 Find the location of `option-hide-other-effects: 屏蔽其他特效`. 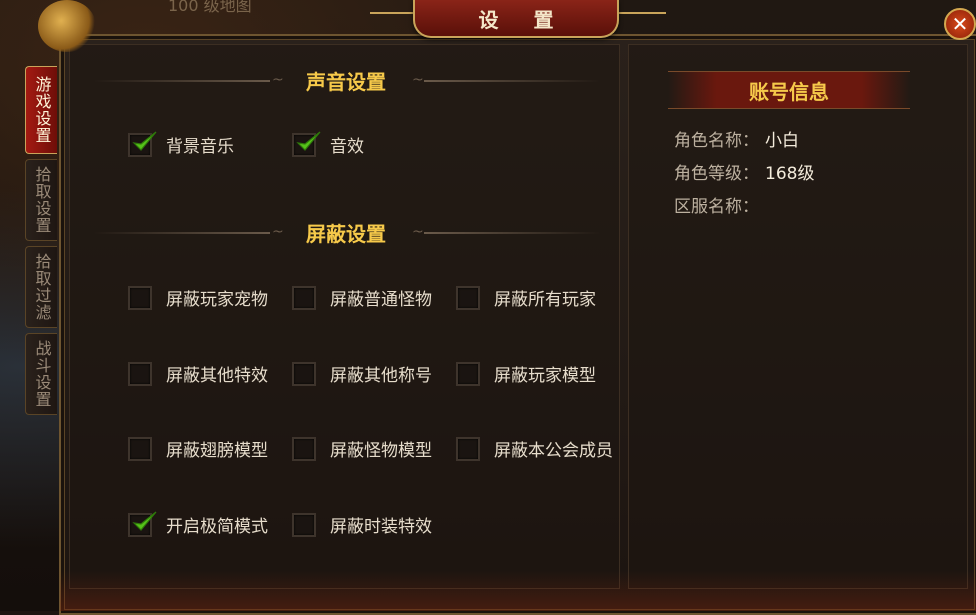

option-hide-other-effects: 屏蔽其他特效 is located at coordinates (198, 373).